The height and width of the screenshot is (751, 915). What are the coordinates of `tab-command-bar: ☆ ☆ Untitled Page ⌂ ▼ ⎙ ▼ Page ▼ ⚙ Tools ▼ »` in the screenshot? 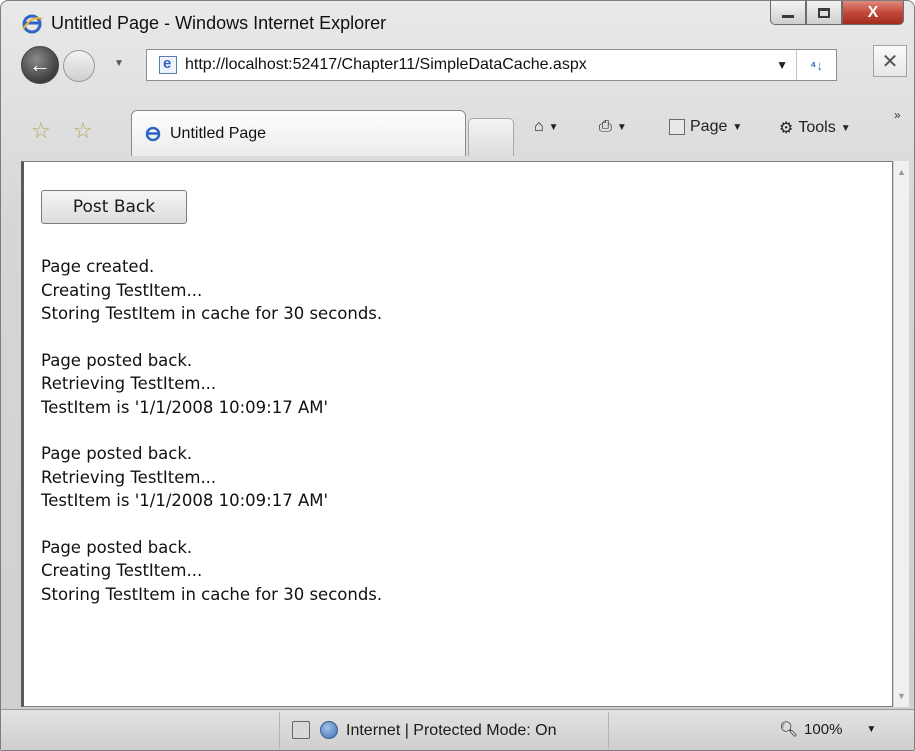 It's located at (457, 131).